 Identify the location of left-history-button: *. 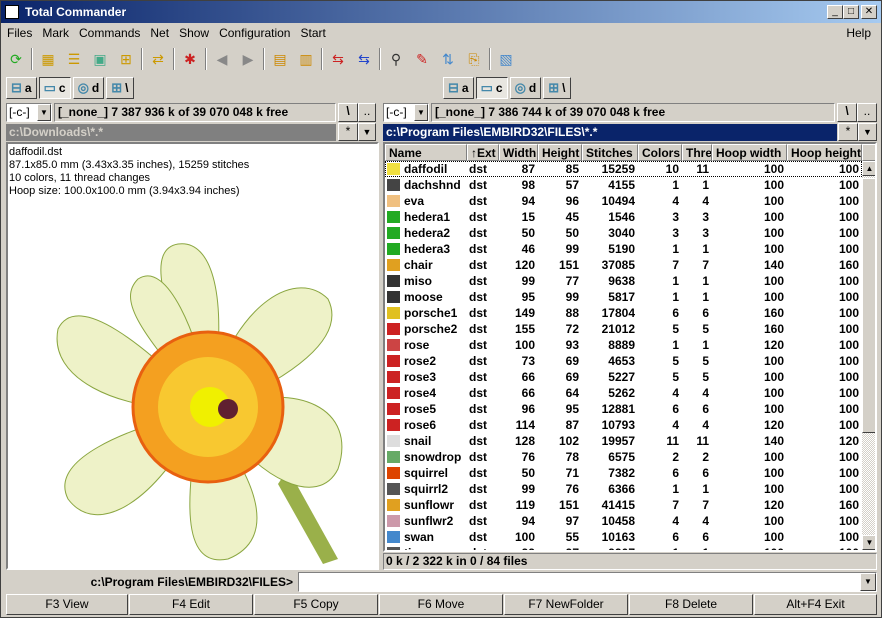
(348, 132).